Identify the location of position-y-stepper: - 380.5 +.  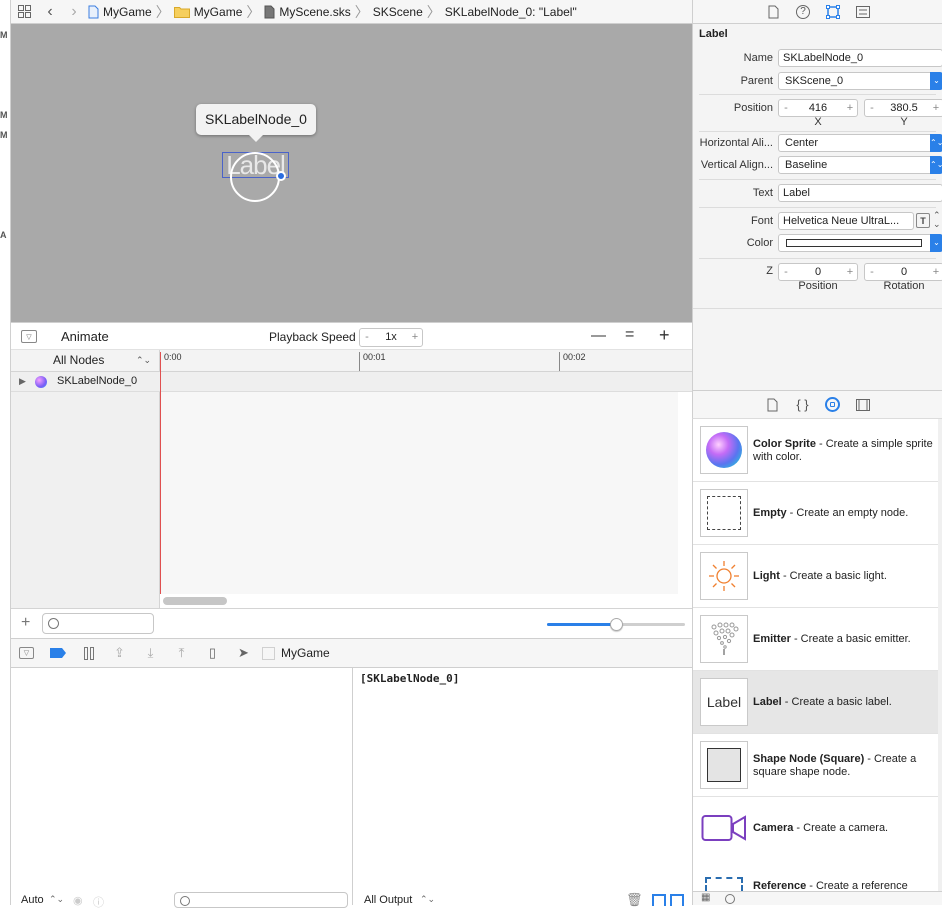
(903, 108).